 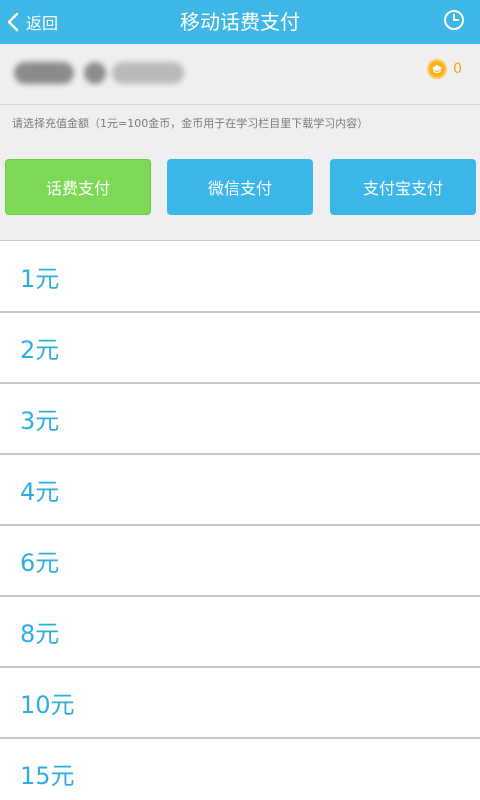 What do you see at coordinates (240, 277) in the screenshot?
I see `amount-item: 1元` at bounding box center [240, 277].